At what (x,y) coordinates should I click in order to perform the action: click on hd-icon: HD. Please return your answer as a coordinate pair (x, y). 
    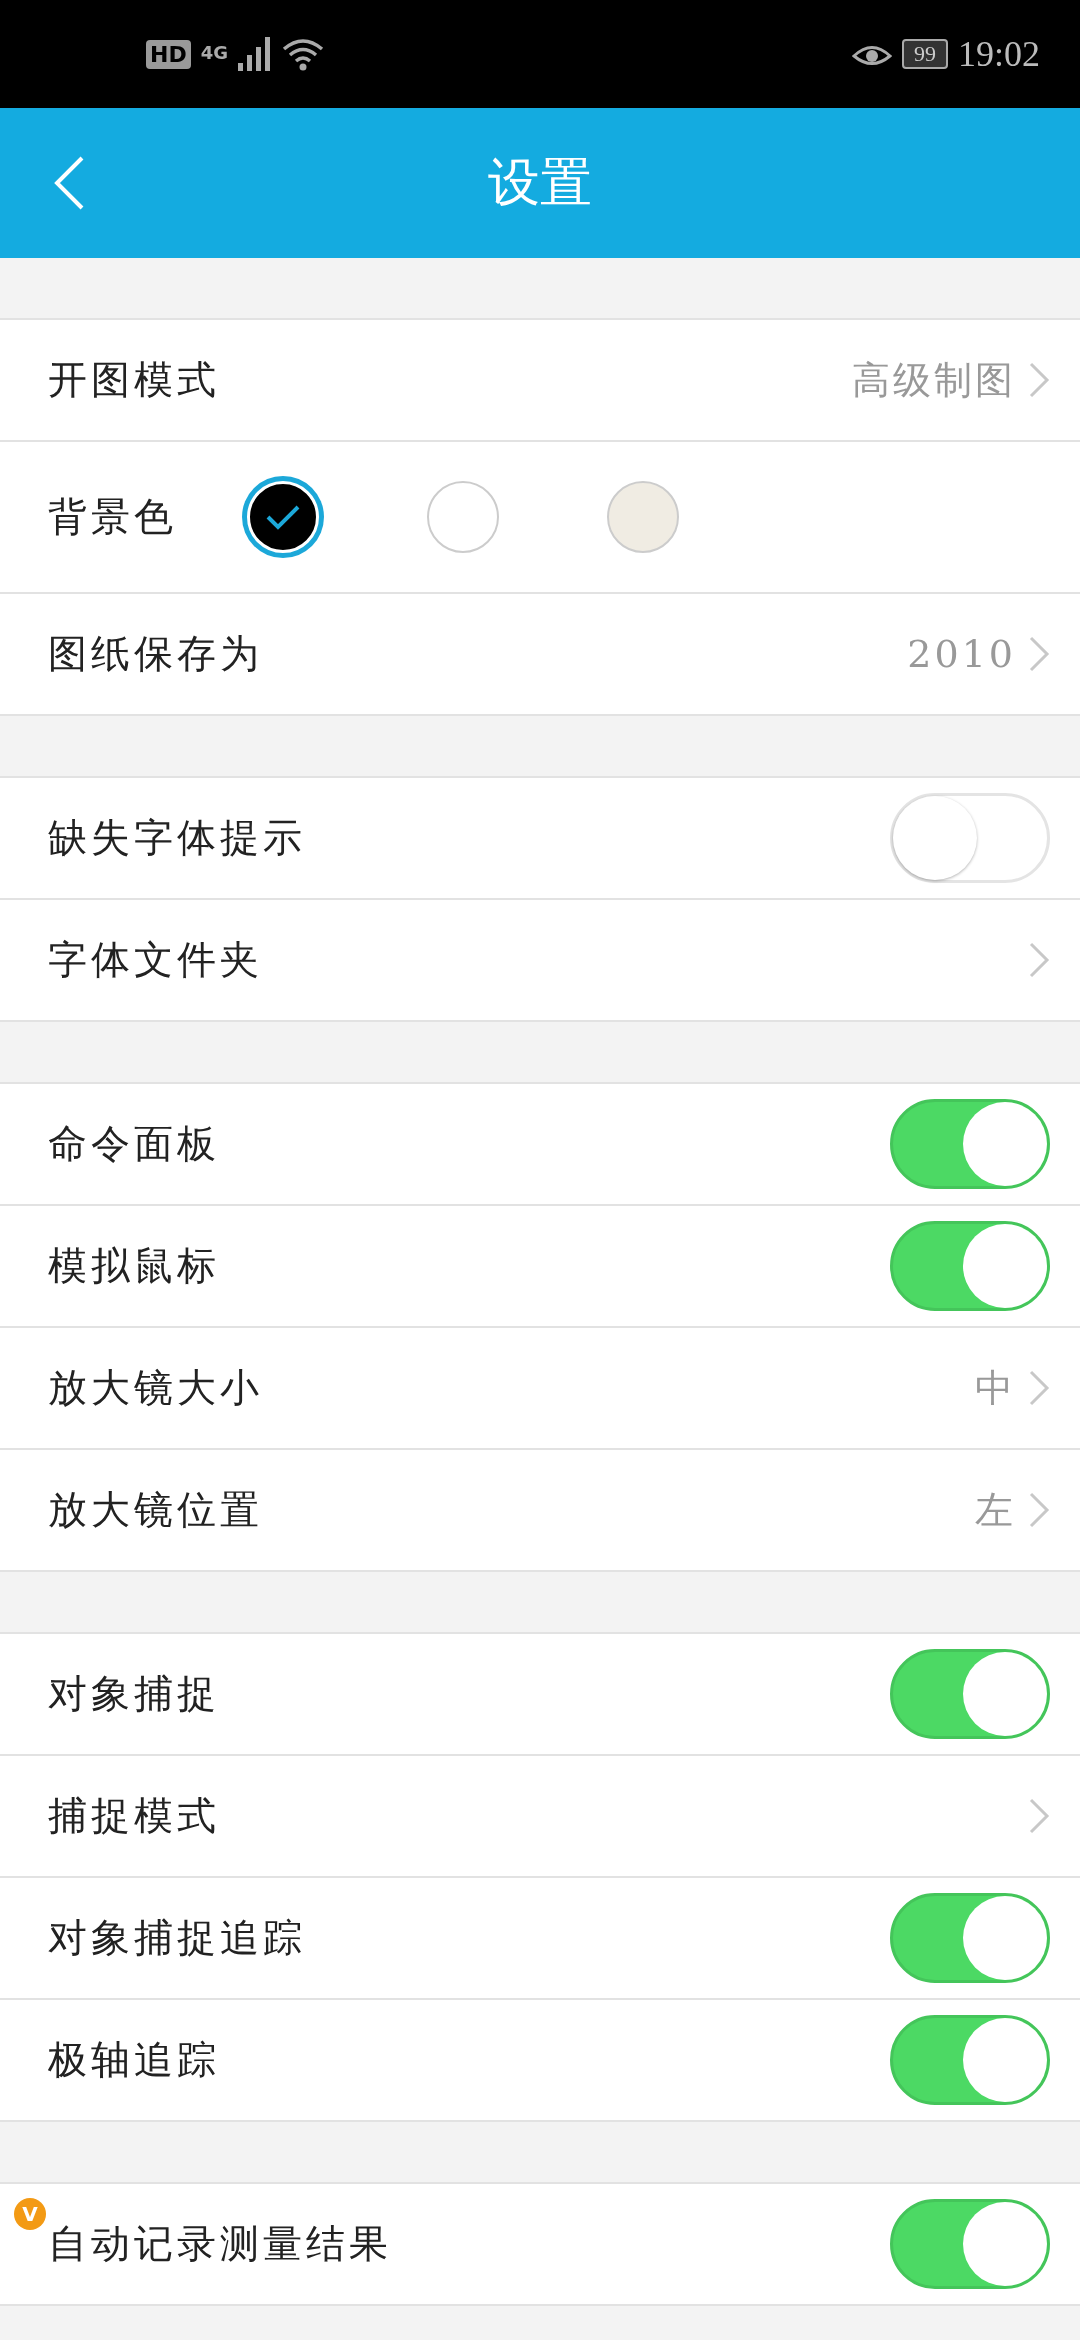
    Looking at the image, I should click on (168, 54).